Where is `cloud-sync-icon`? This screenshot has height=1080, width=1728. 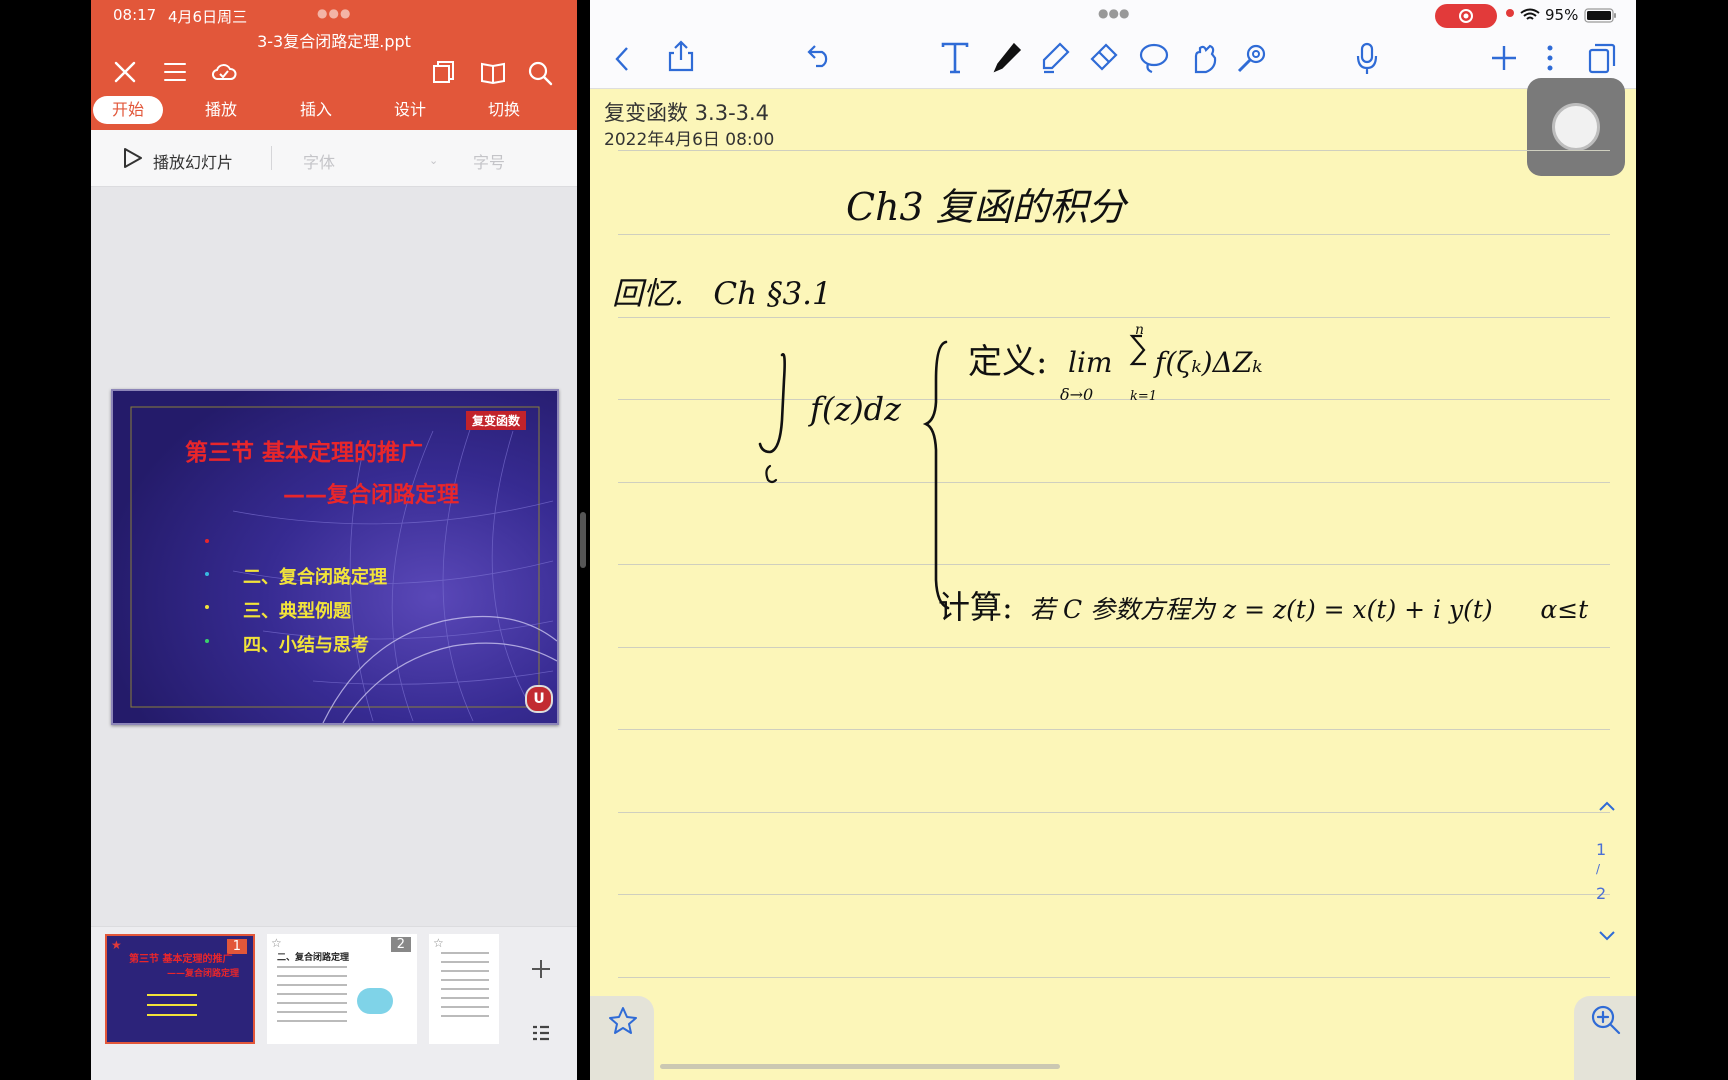 cloud-sync-icon is located at coordinates (224, 72).